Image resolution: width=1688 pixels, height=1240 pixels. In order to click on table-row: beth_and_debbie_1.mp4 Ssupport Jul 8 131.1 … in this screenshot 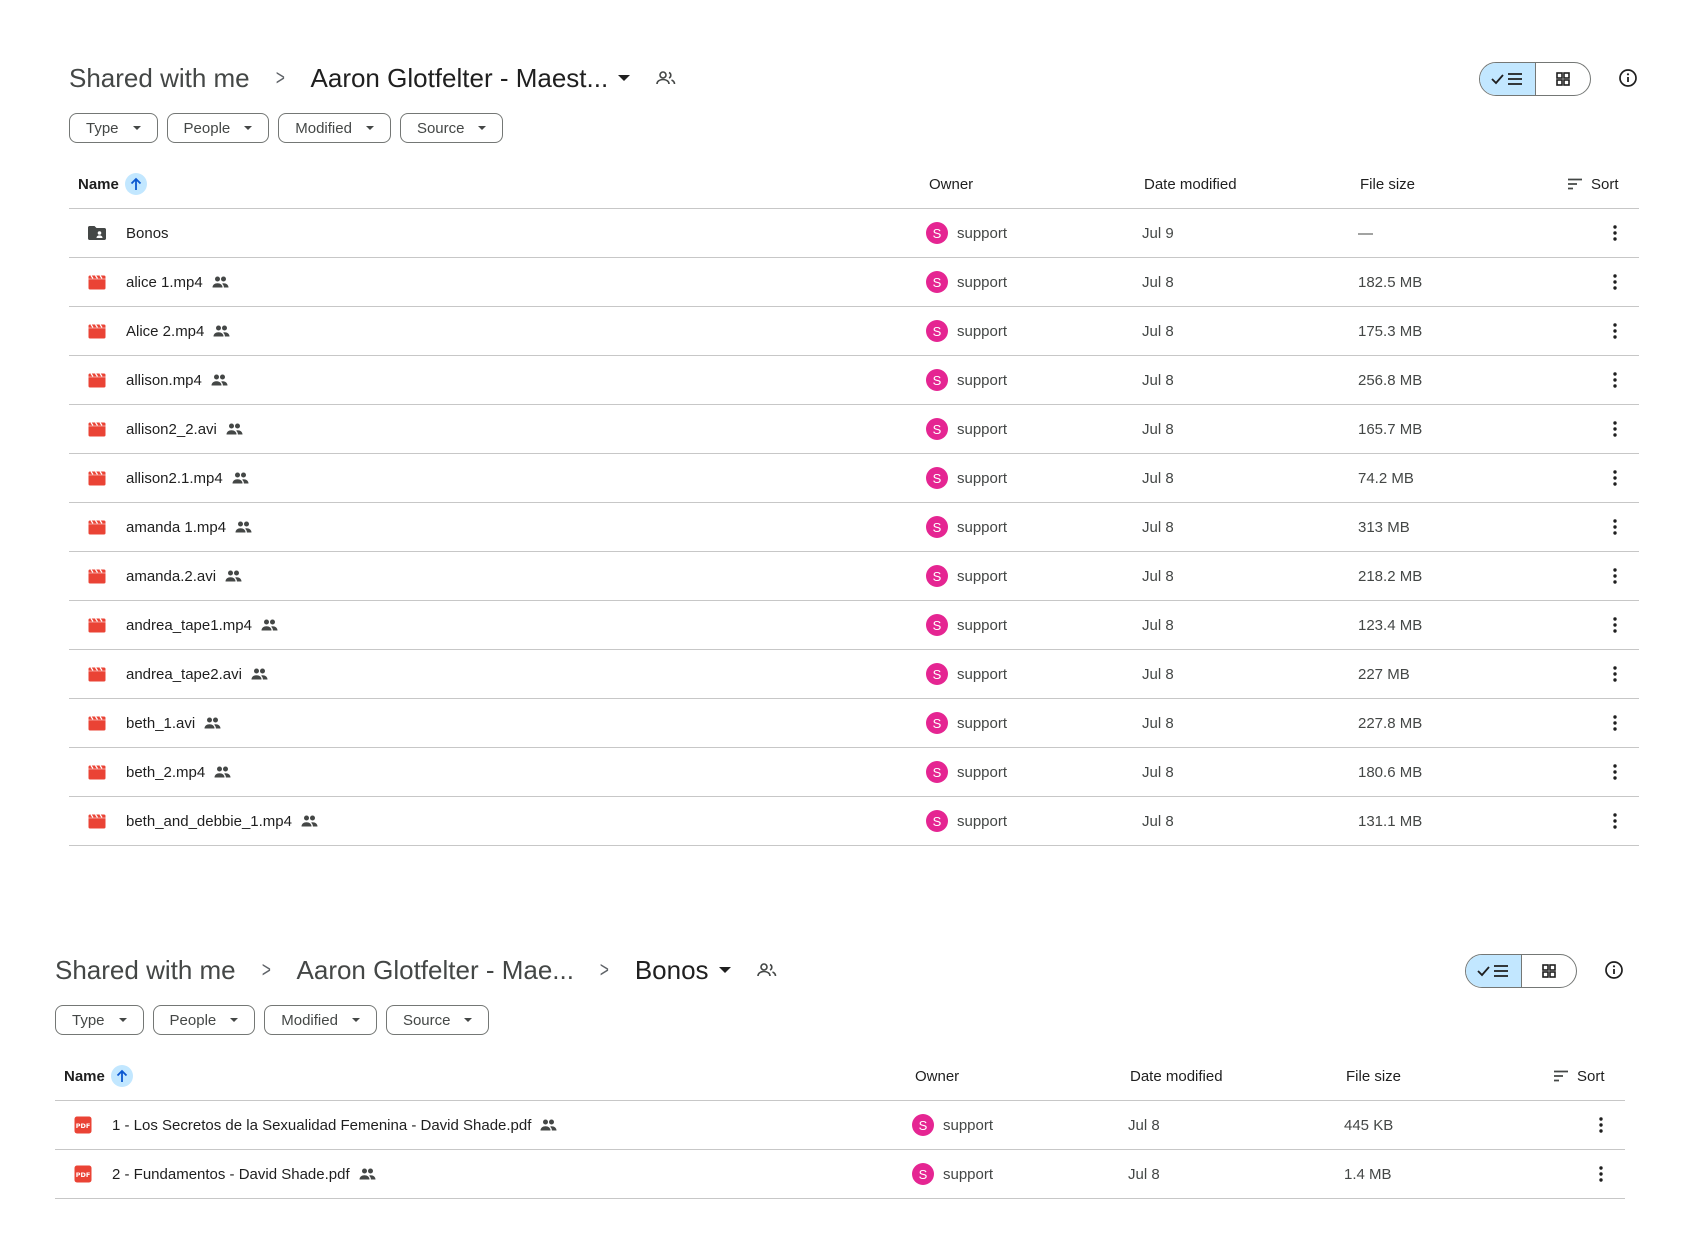, I will do `click(854, 821)`.